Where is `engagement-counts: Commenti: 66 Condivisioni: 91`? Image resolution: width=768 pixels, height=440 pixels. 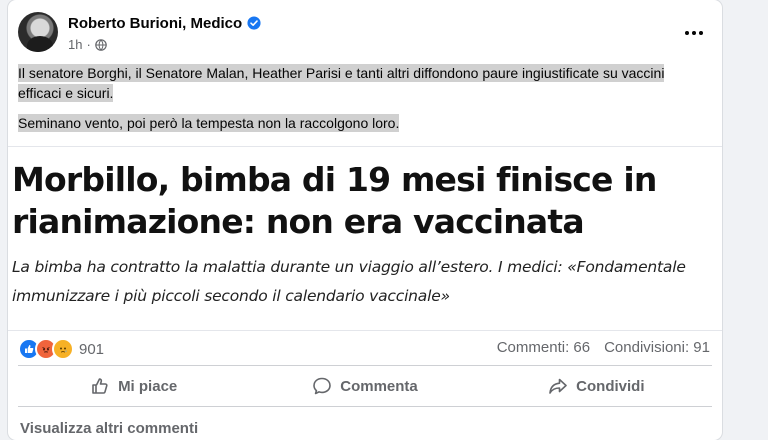
engagement-counts: Commenti: 66 Condivisioni: 91 is located at coordinates (603, 347).